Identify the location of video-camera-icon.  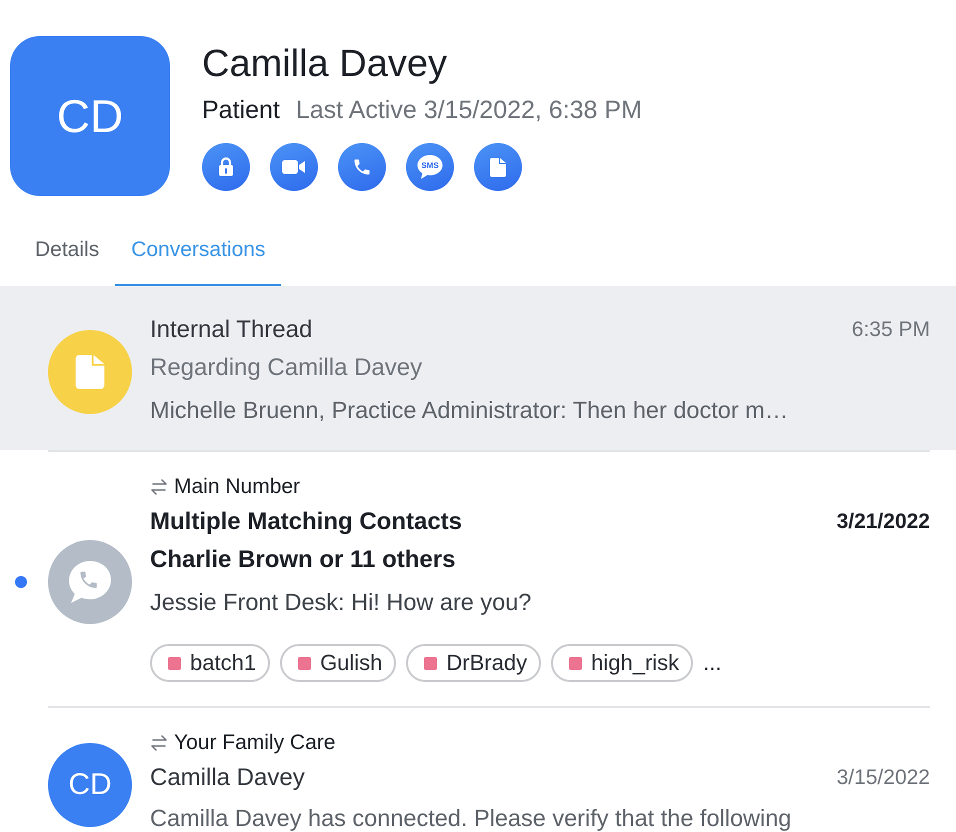
(294, 167).